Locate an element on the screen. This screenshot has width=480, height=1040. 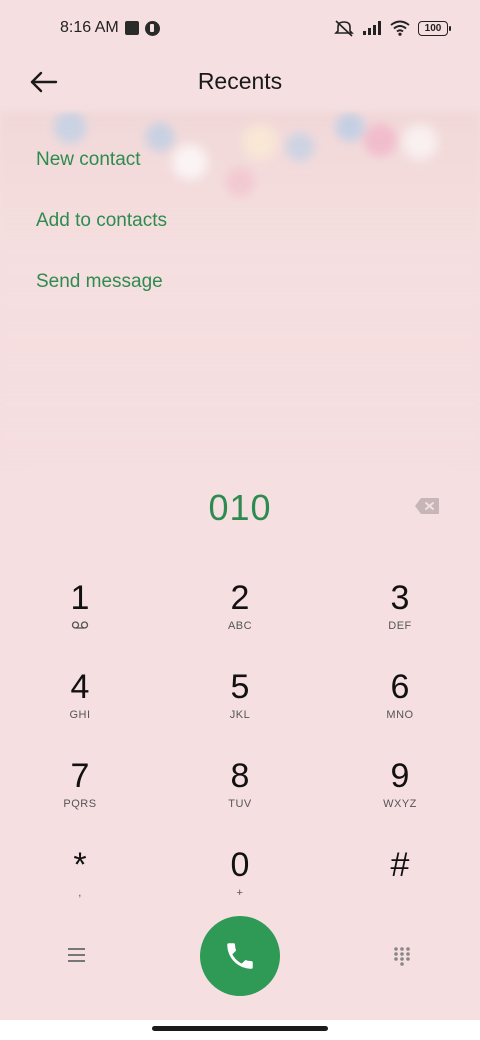
menu-button is located at coordinates (77, 955).